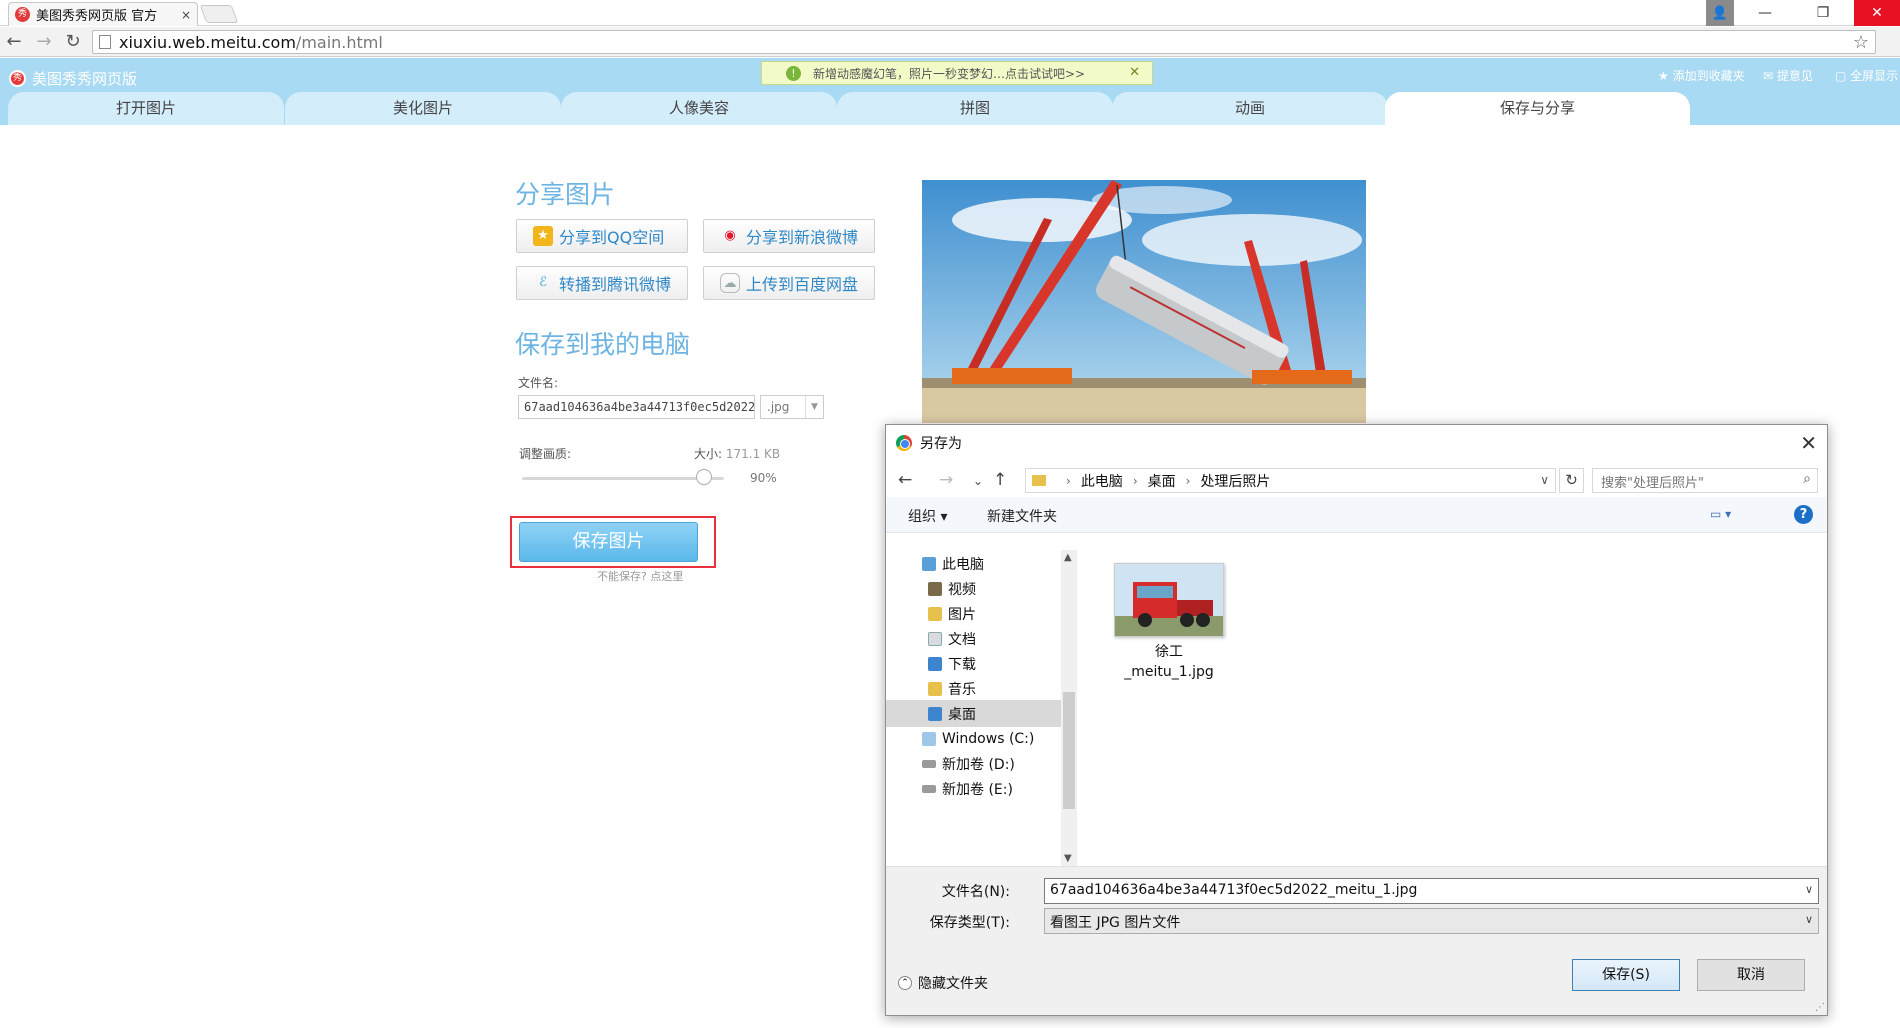 This screenshot has height=1028, width=1900. Describe the element at coordinates (973, 638) in the screenshot. I see `tree-item-documents: 文档` at that location.